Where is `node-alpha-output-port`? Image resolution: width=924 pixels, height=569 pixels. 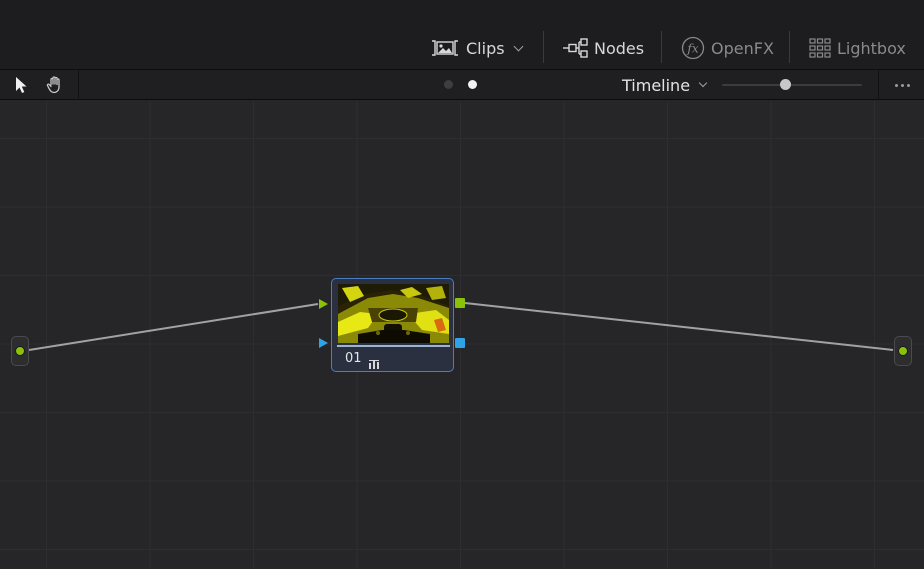 node-alpha-output-port is located at coordinates (460, 343).